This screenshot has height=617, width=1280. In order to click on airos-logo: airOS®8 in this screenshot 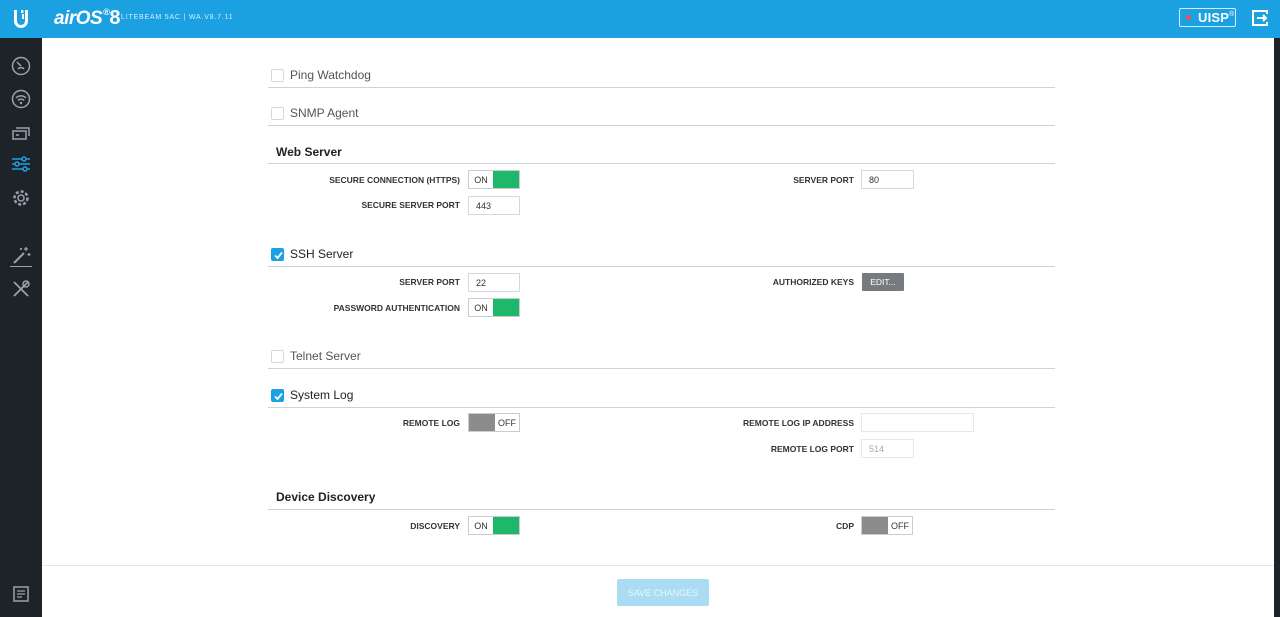, I will do `click(87, 18)`.